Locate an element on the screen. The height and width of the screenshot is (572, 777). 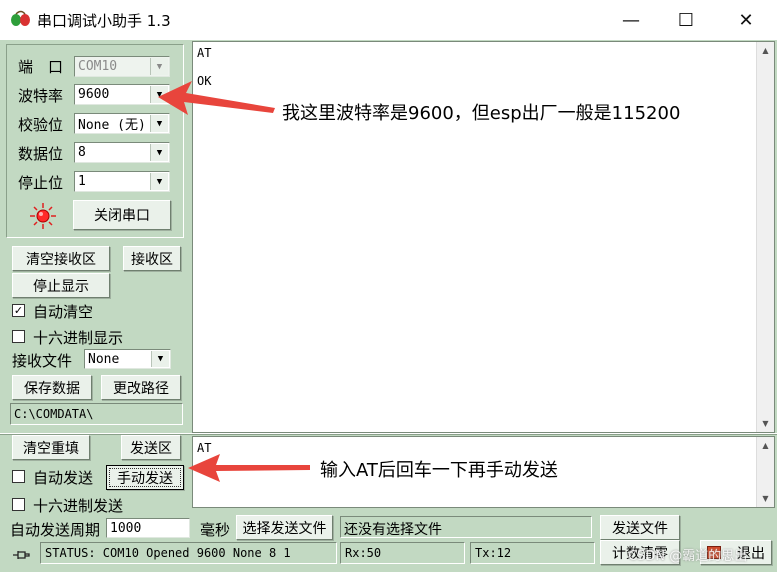
port-value: COM10 is located at coordinates (98, 66).